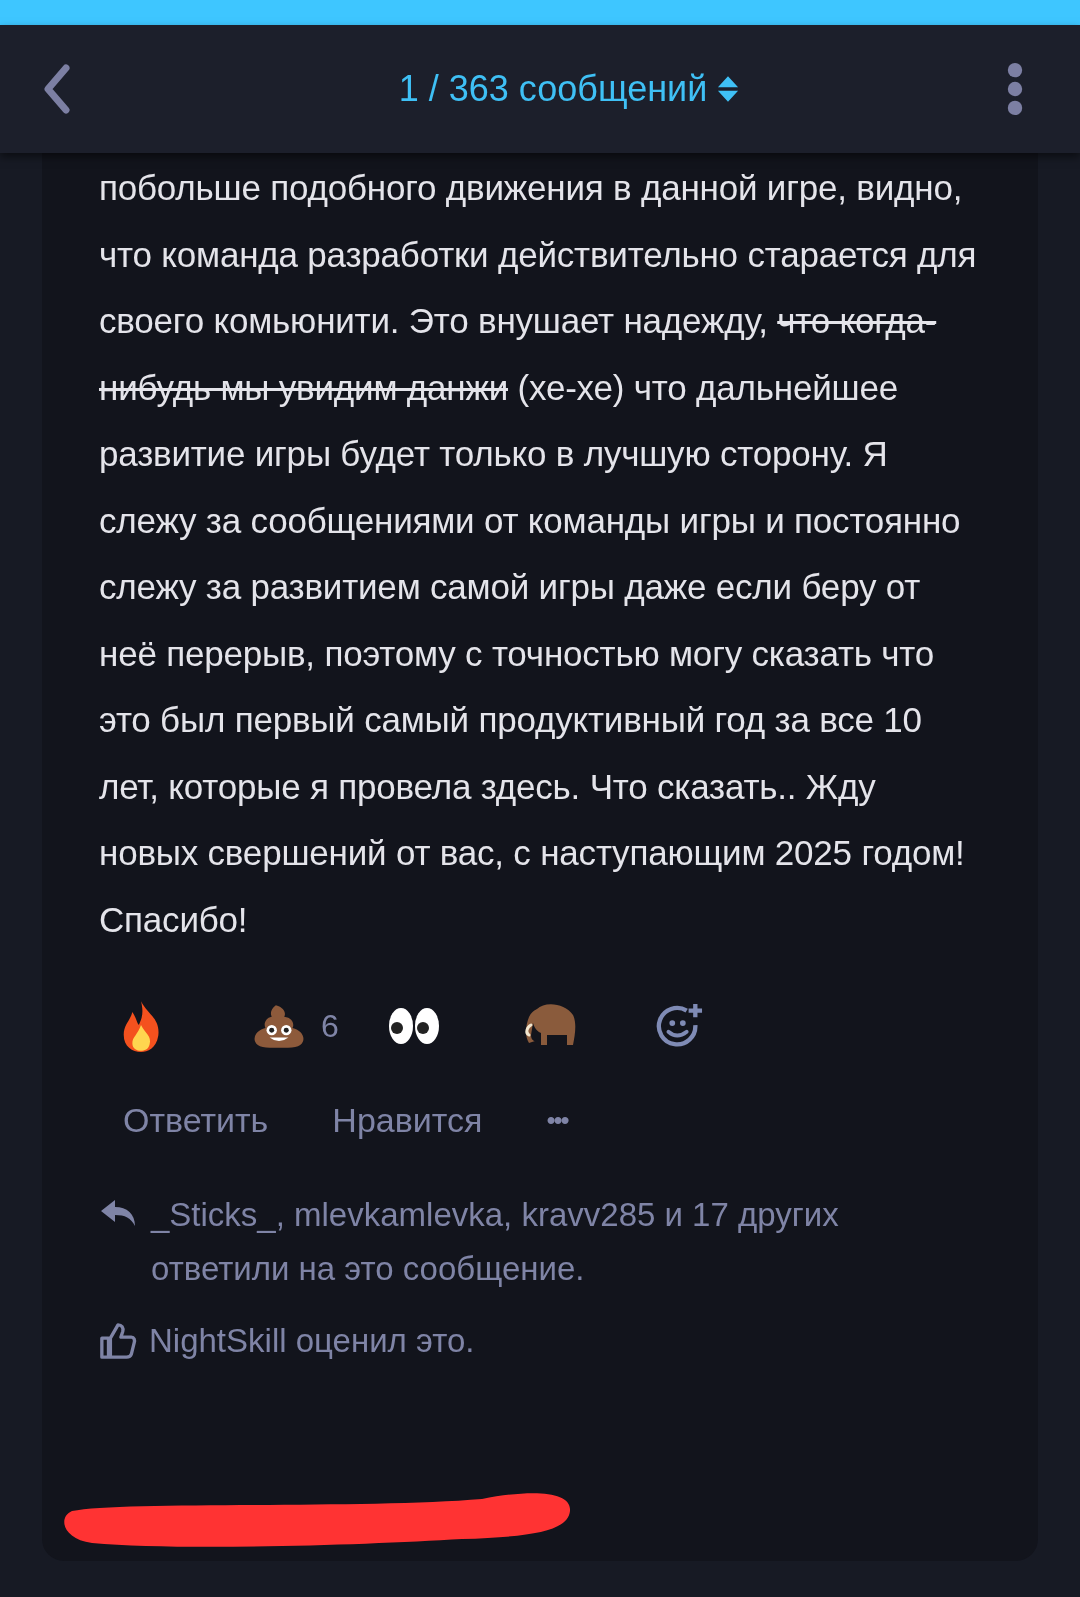 This screenshot has width=1080, height=1597. What do you see at coordinates (279, 1026) in the screenshot?
I see `poop-icon` at bounding box center [279, 1026].